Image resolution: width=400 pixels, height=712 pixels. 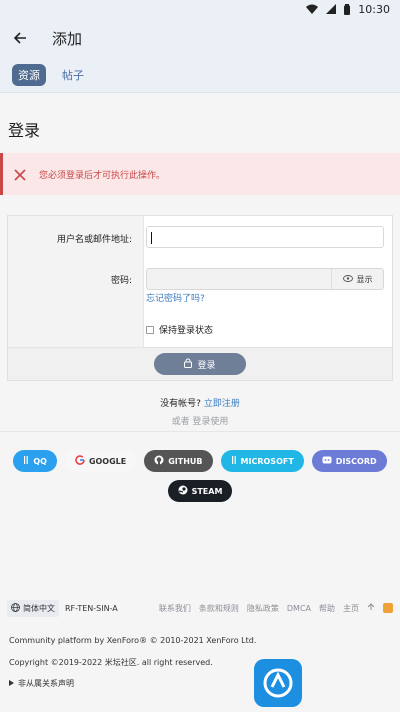 I want to click on steam-login-button: STEAM, so click(x=200, y=491).